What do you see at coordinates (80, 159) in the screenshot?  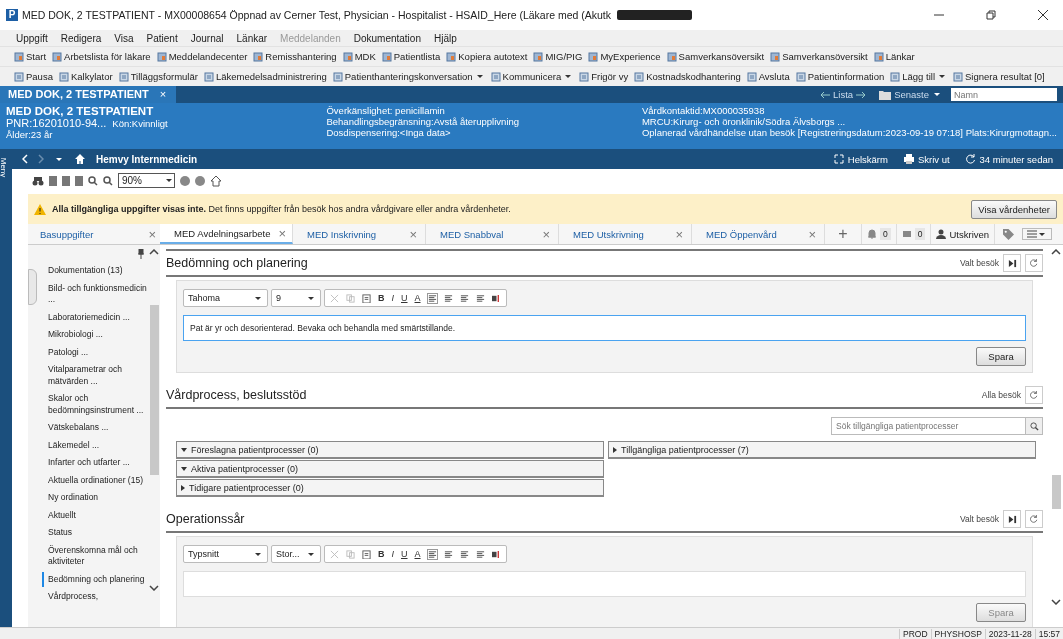 I see `home-icon` at bounding box center [80, 159].